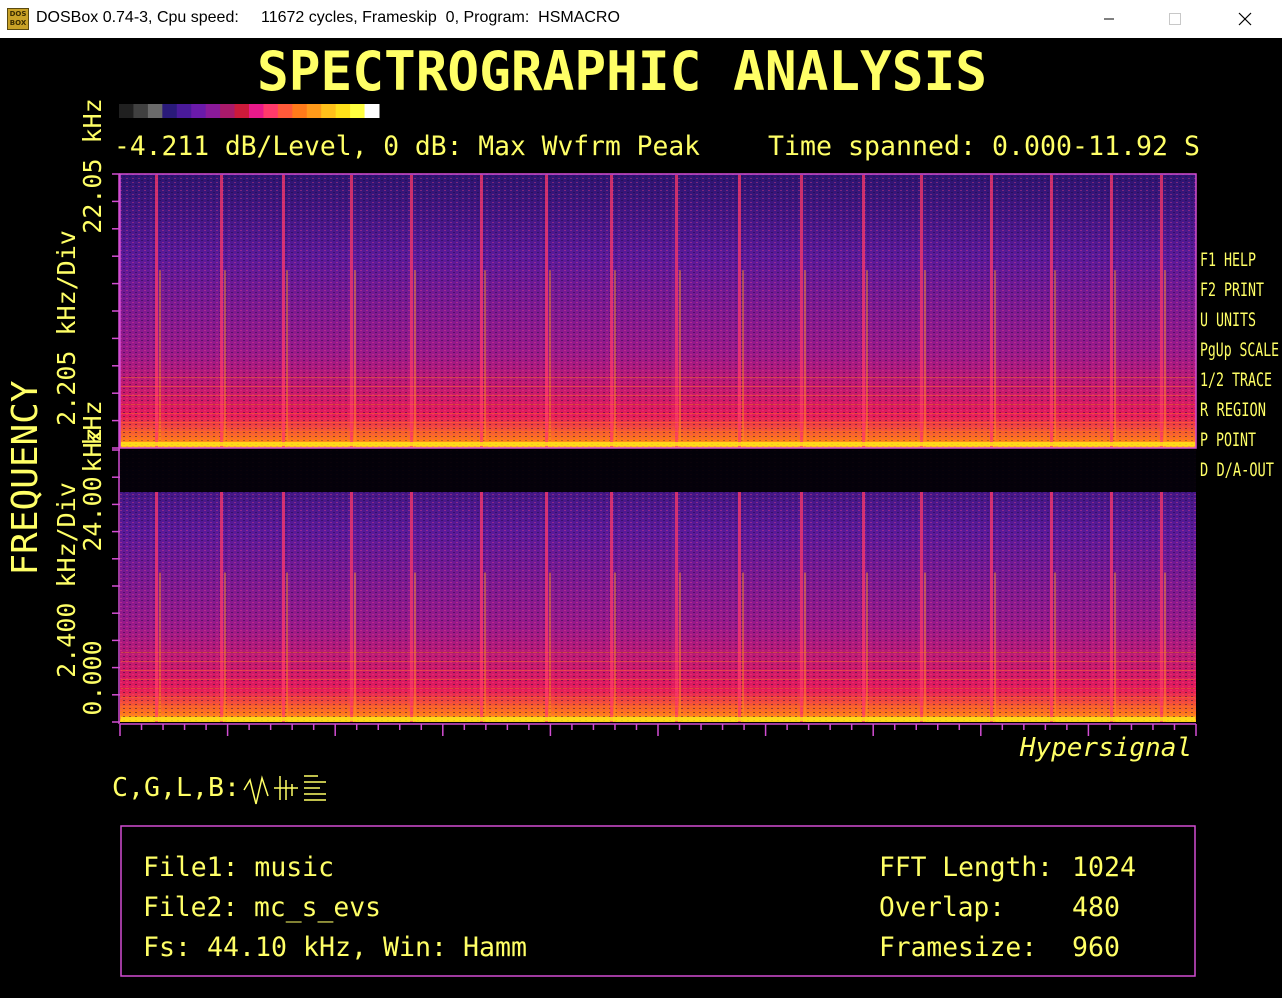 Image resolution: width=1282 pixels, height=998 pixels. Describe the element at coordinates (1228, 320) in the screenshot. I see `menu-units: U UNITS` at that location.